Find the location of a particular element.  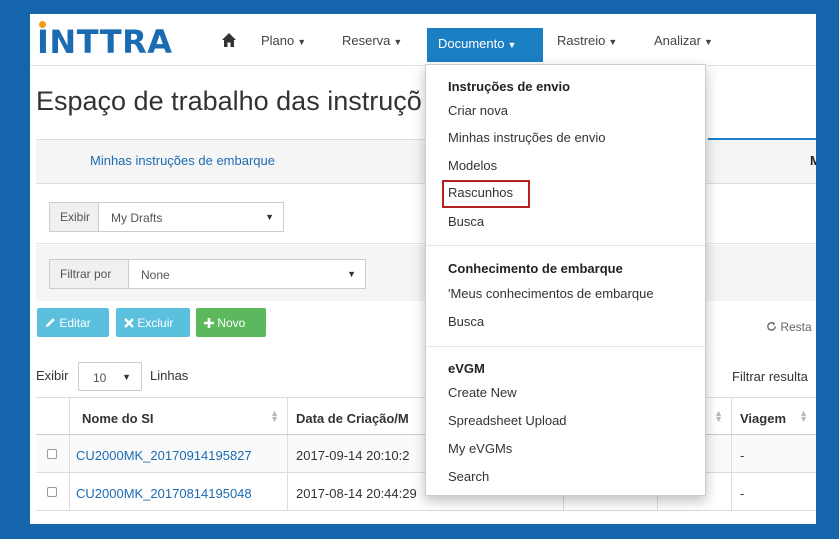

header-checkbox-col is located at coordinates (53, 416).